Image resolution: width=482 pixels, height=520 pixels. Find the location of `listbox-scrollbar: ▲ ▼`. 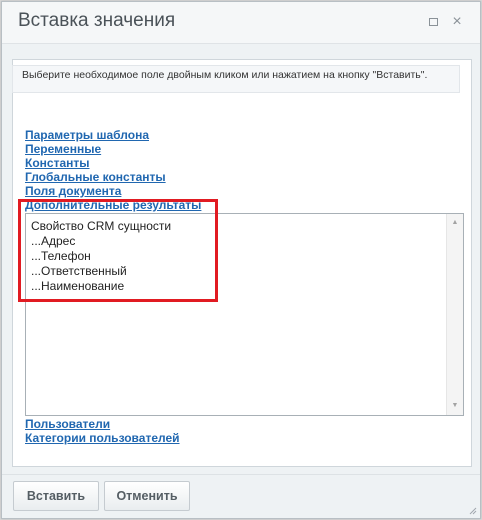

listbox-scrollbar: ▲ ▼ is located at coordinates (454, 314).